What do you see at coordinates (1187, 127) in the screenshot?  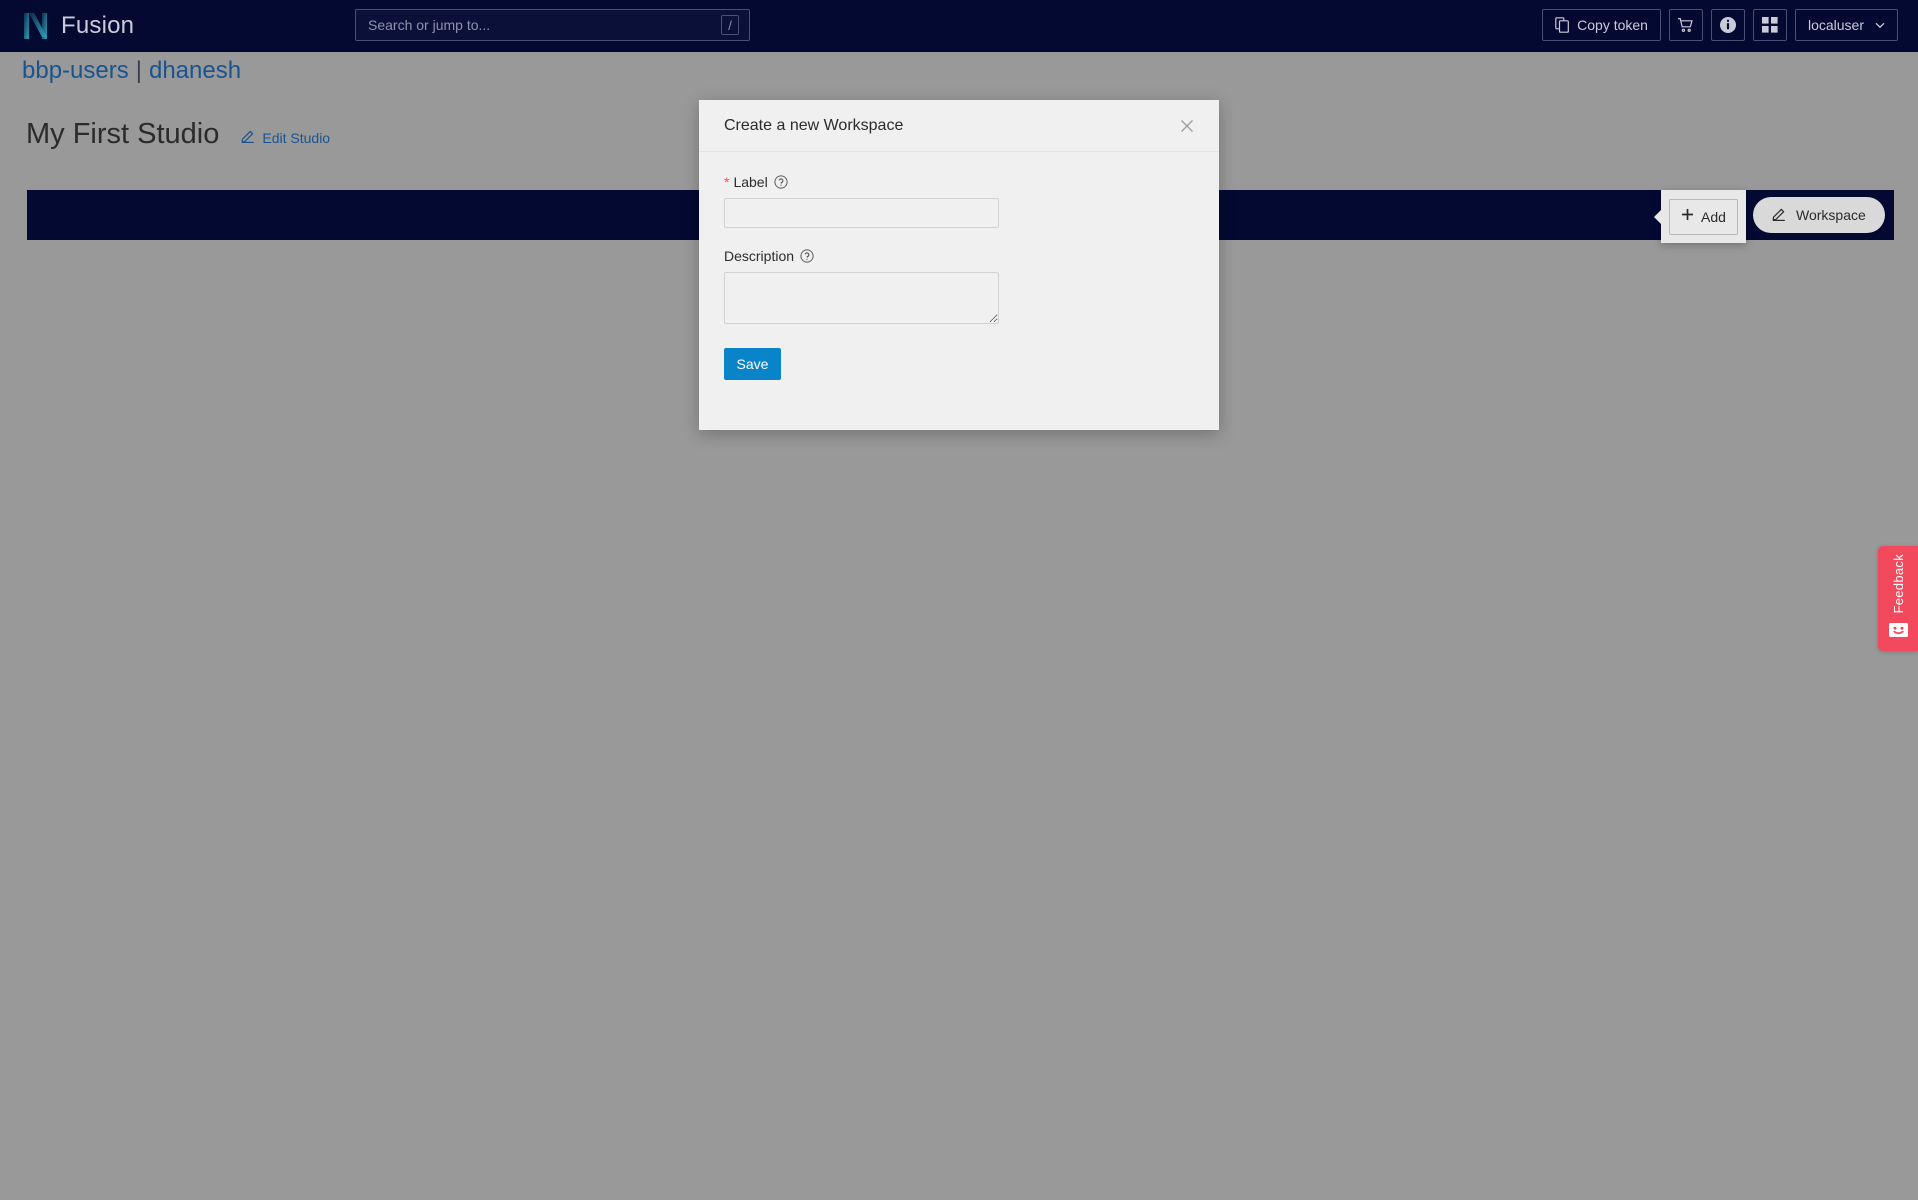 I see `close-x-icon` at bounding box center [1187, 127].